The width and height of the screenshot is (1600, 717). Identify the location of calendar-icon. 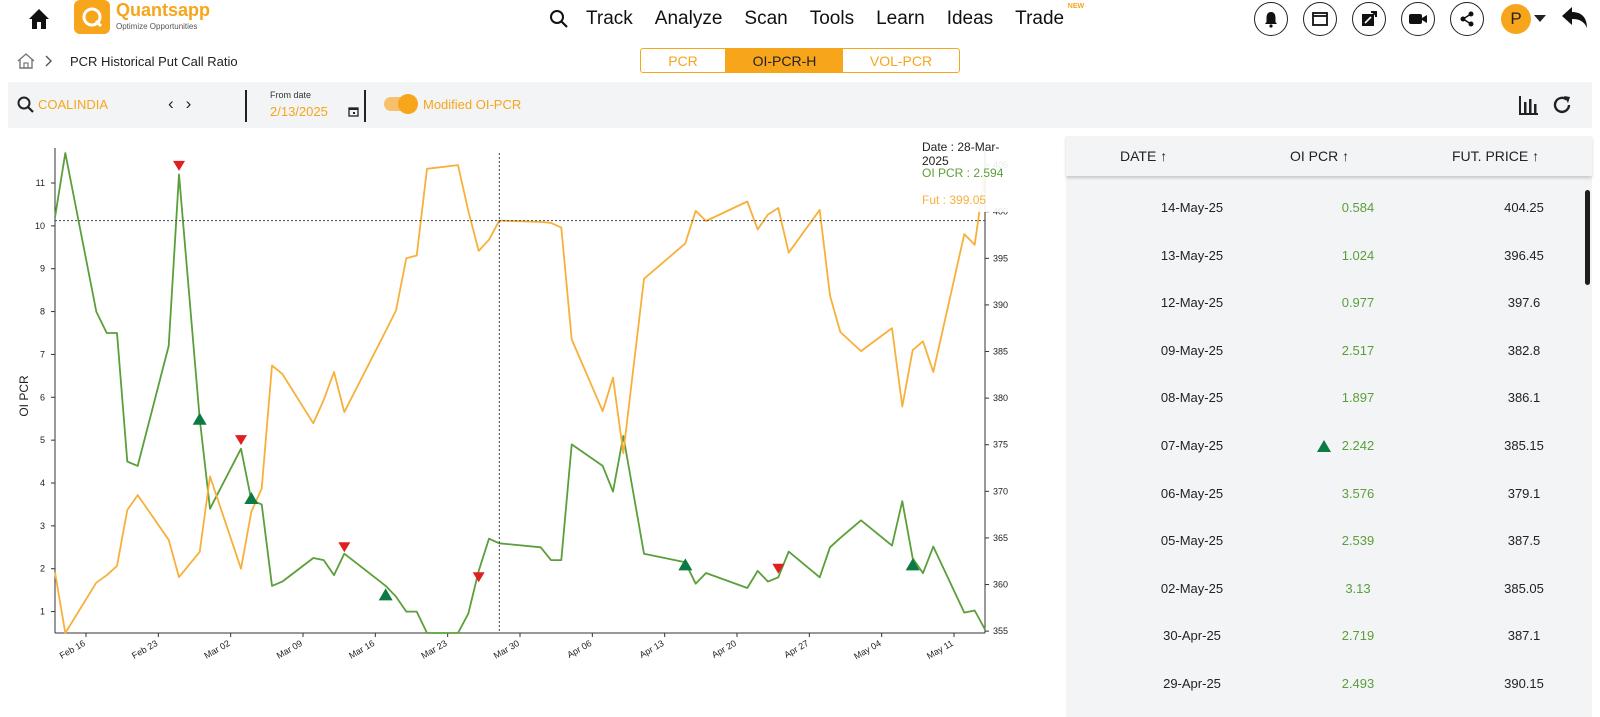
(353, 111).